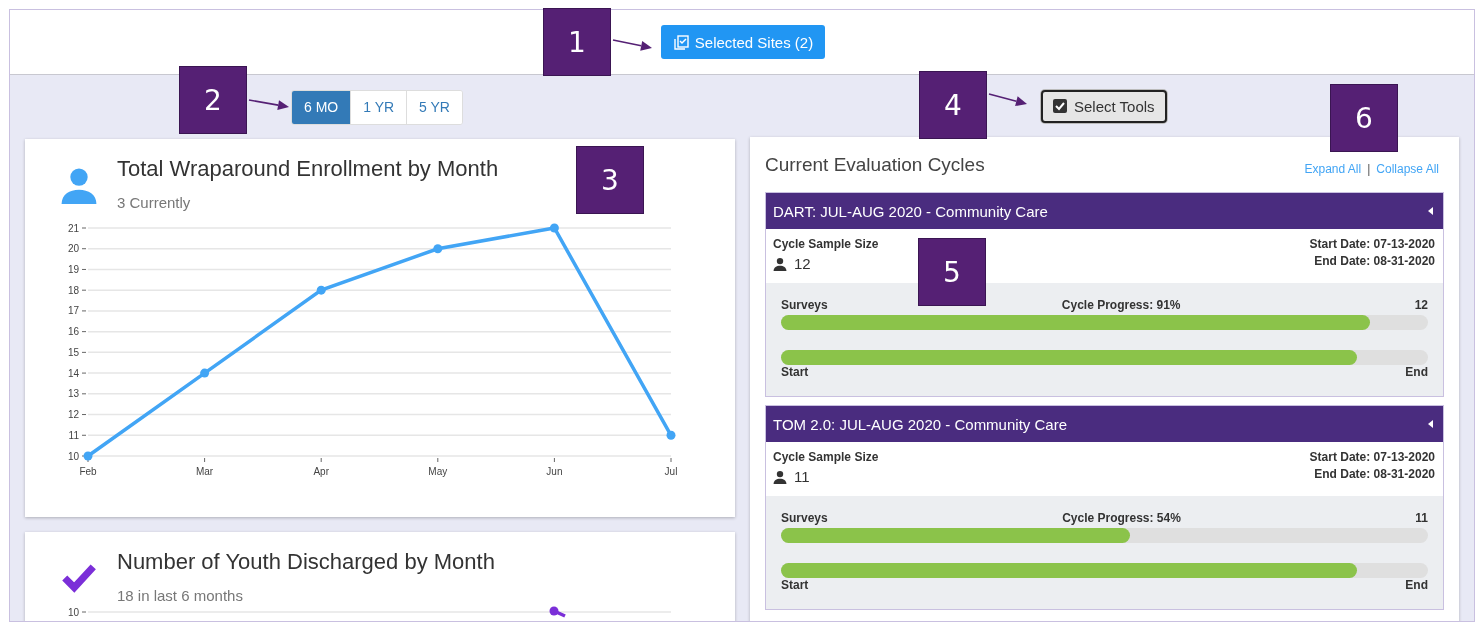 The image size is (1479, 622). What do you see at coordinates (577, 42) in the screenshot?
I see `callout-number: 1` at bounding box center [577, 42].